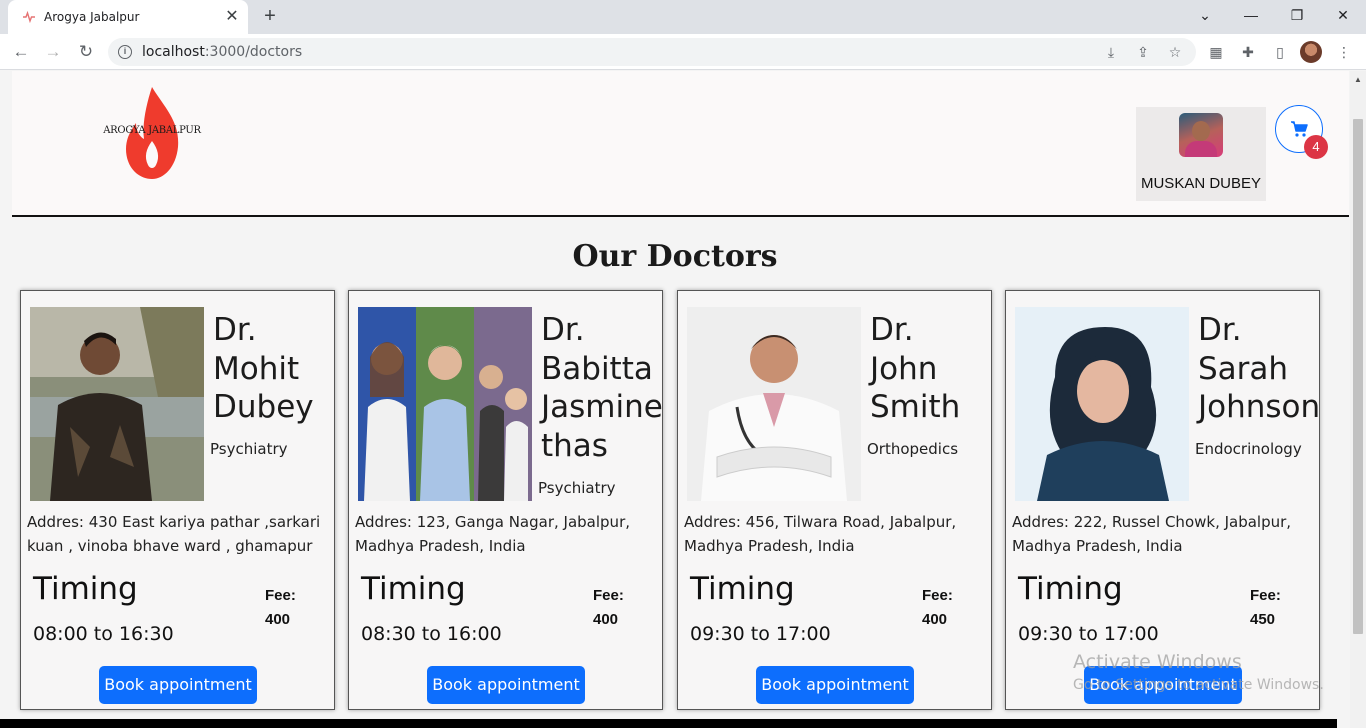 The width and height of the screenshot is (1366, 728). Describe the element at coordinates (1216, 52) in the screenshot. I see `calendar-extension-icon: ▦` at that location.